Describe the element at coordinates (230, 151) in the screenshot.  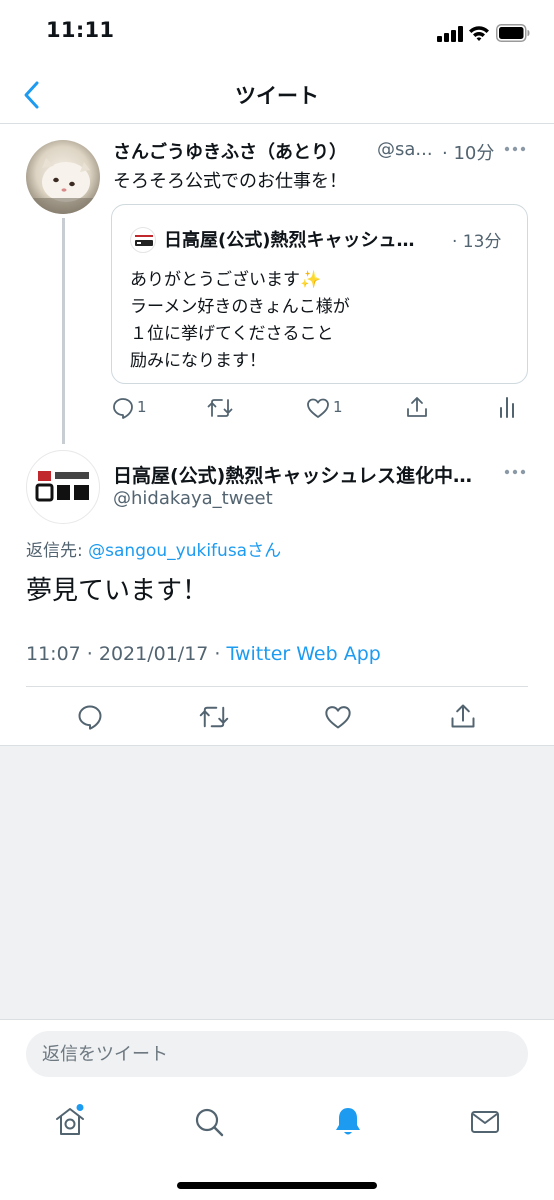
I see `parent-tweet-name: さんごうゆきふさ（あとり）` at that location.